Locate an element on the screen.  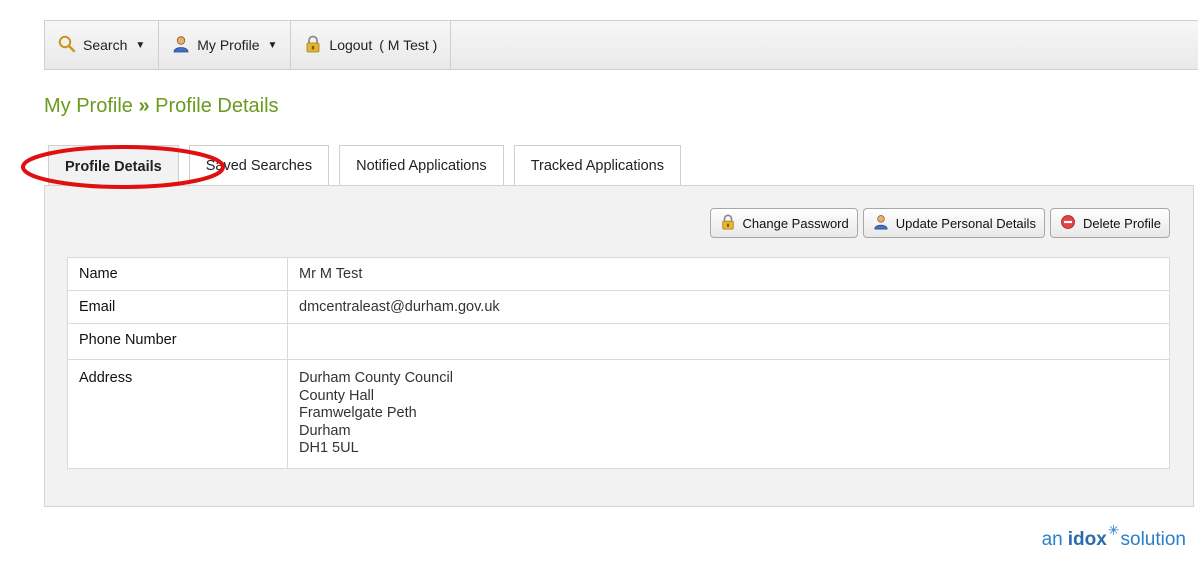
page-title: My Profile » Profile Details is located at coordinates (161, 106).